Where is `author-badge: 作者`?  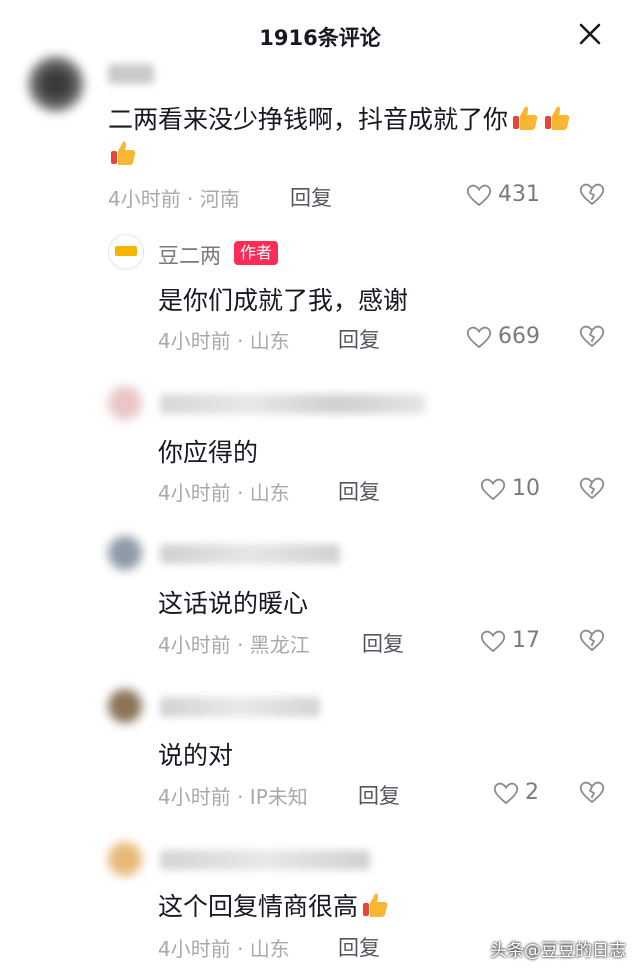 author-badge: 作者 is located at coordinates (256, 253).